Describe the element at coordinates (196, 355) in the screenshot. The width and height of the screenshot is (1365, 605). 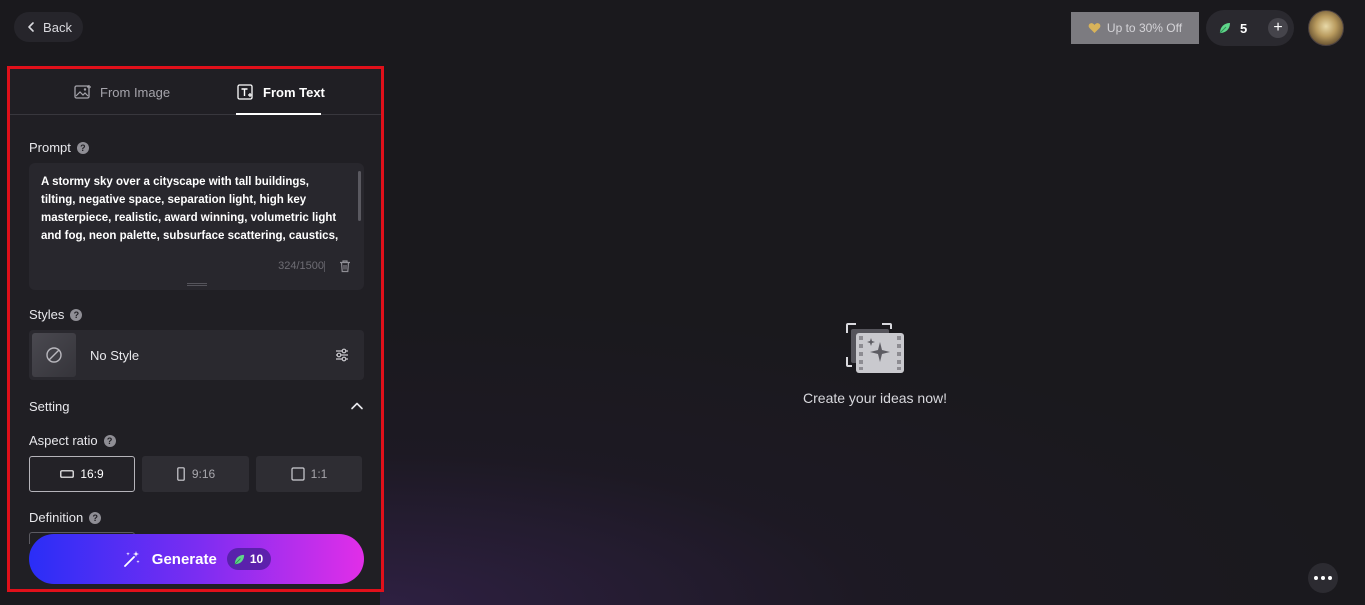
I see `style-selector: No Style` at that location.